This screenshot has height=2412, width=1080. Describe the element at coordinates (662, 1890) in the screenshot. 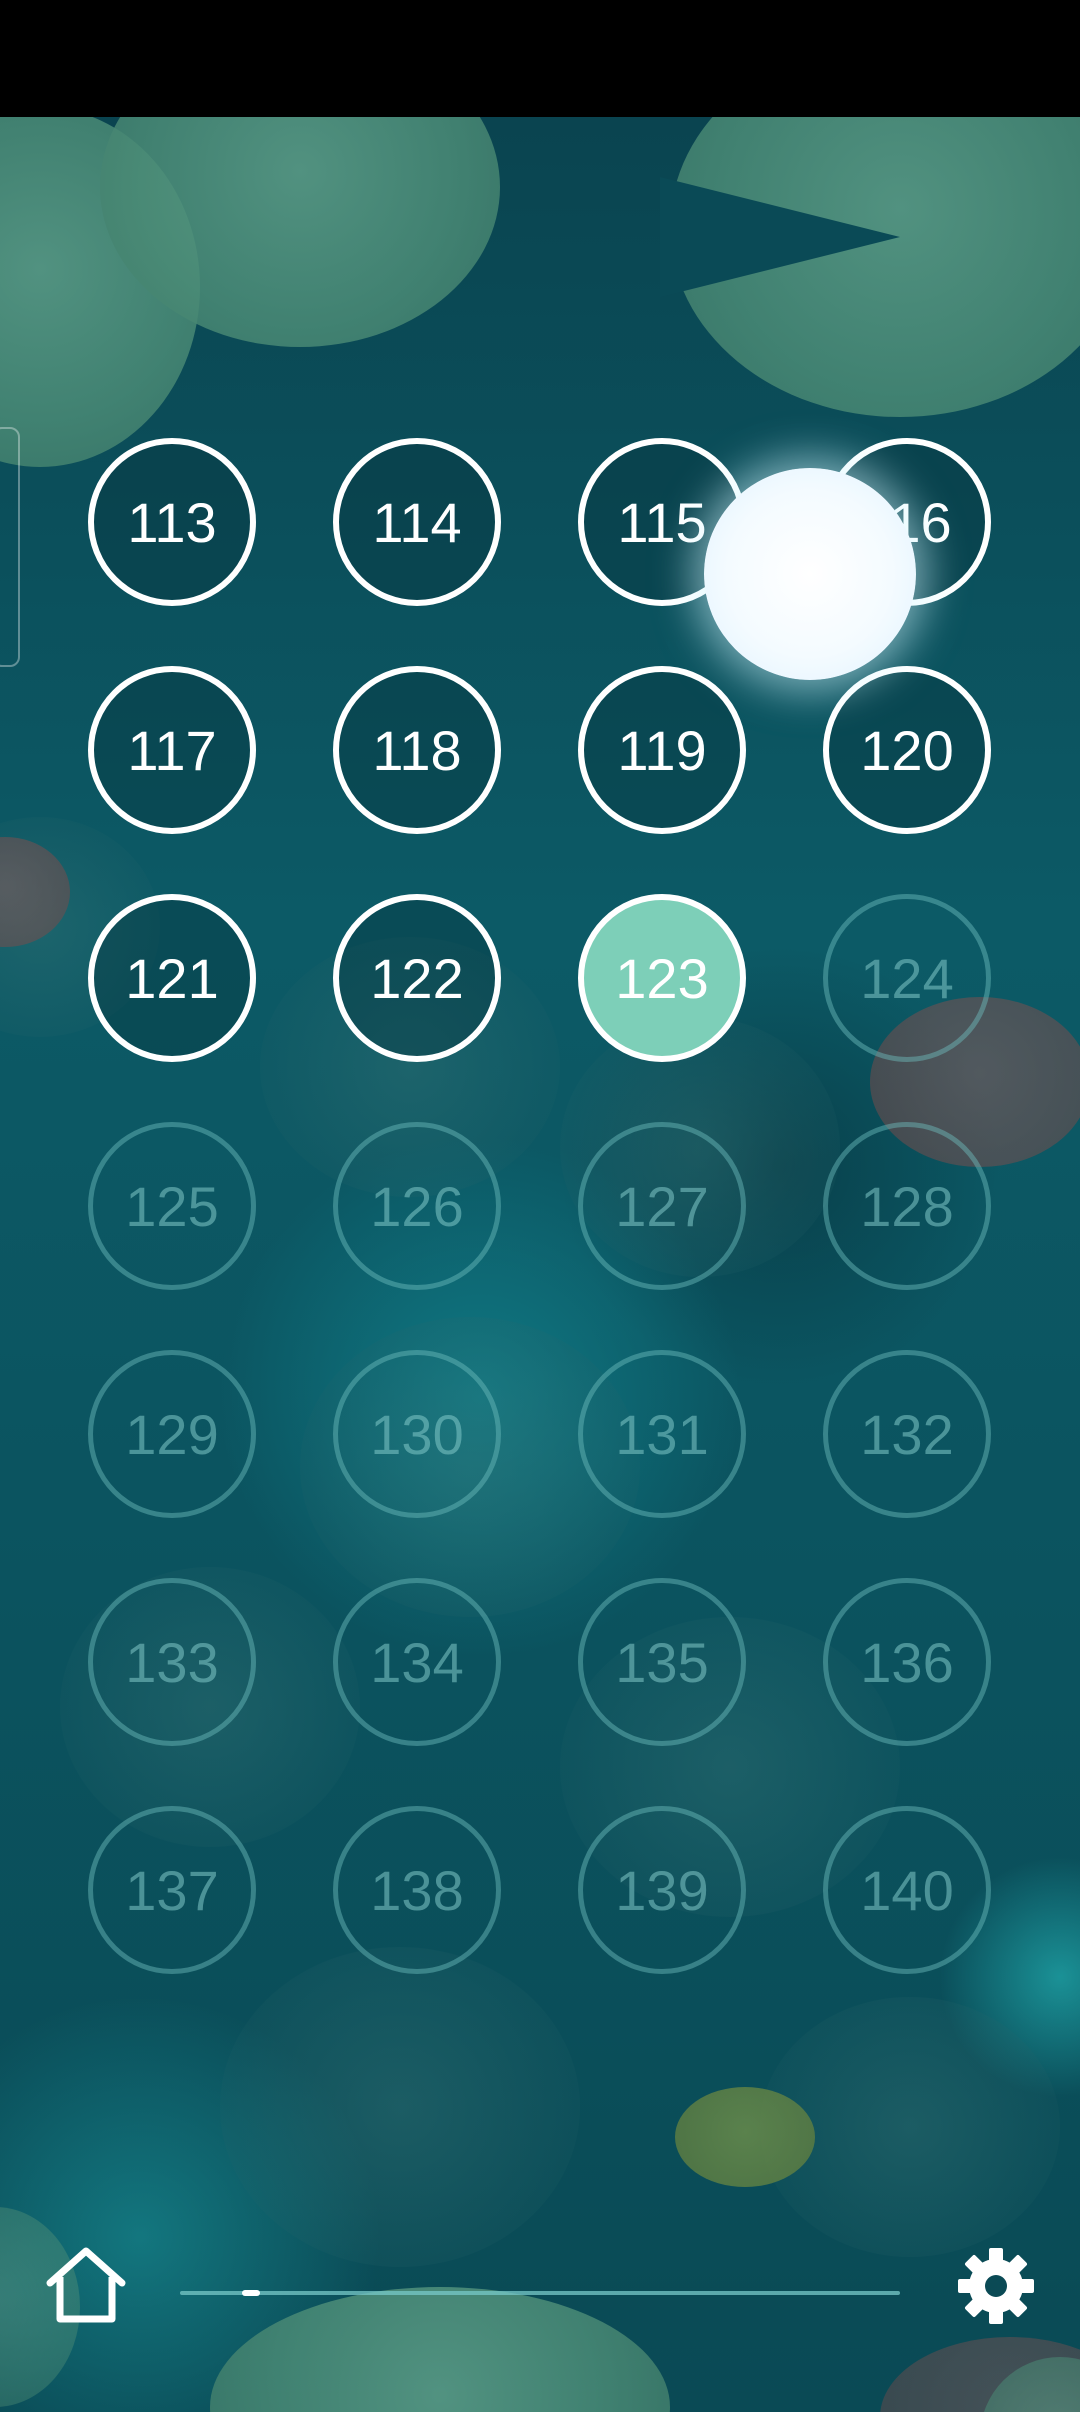

I see `level-139-button: 139` at that location.